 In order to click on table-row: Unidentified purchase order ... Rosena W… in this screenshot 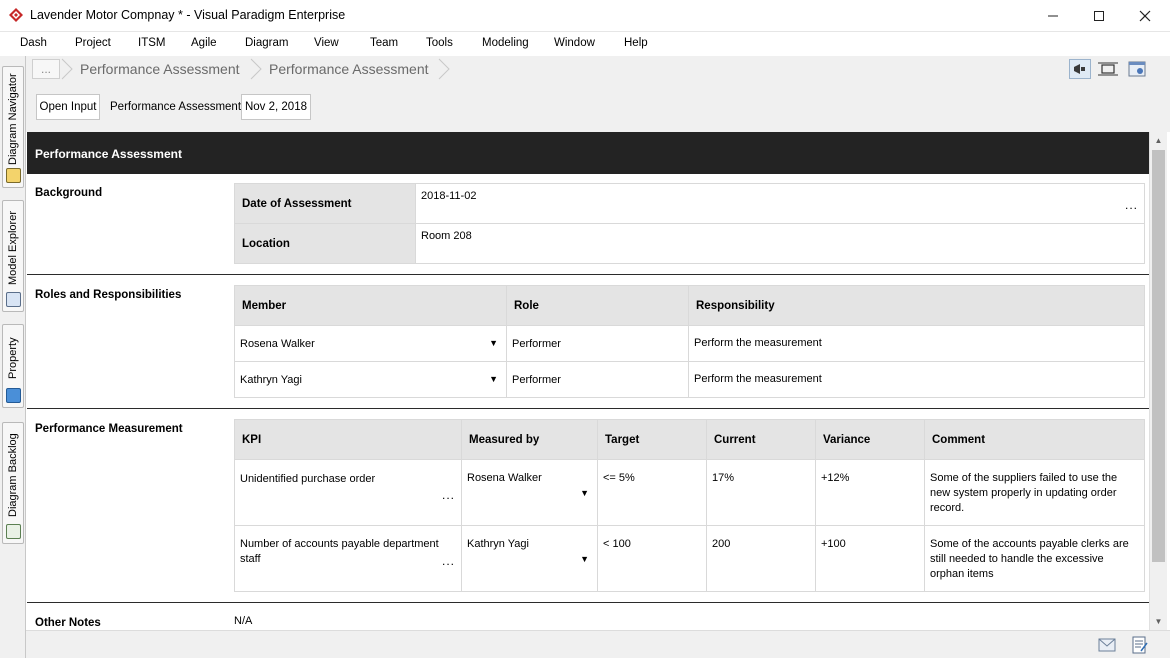, I will do `click(689, 492)`.